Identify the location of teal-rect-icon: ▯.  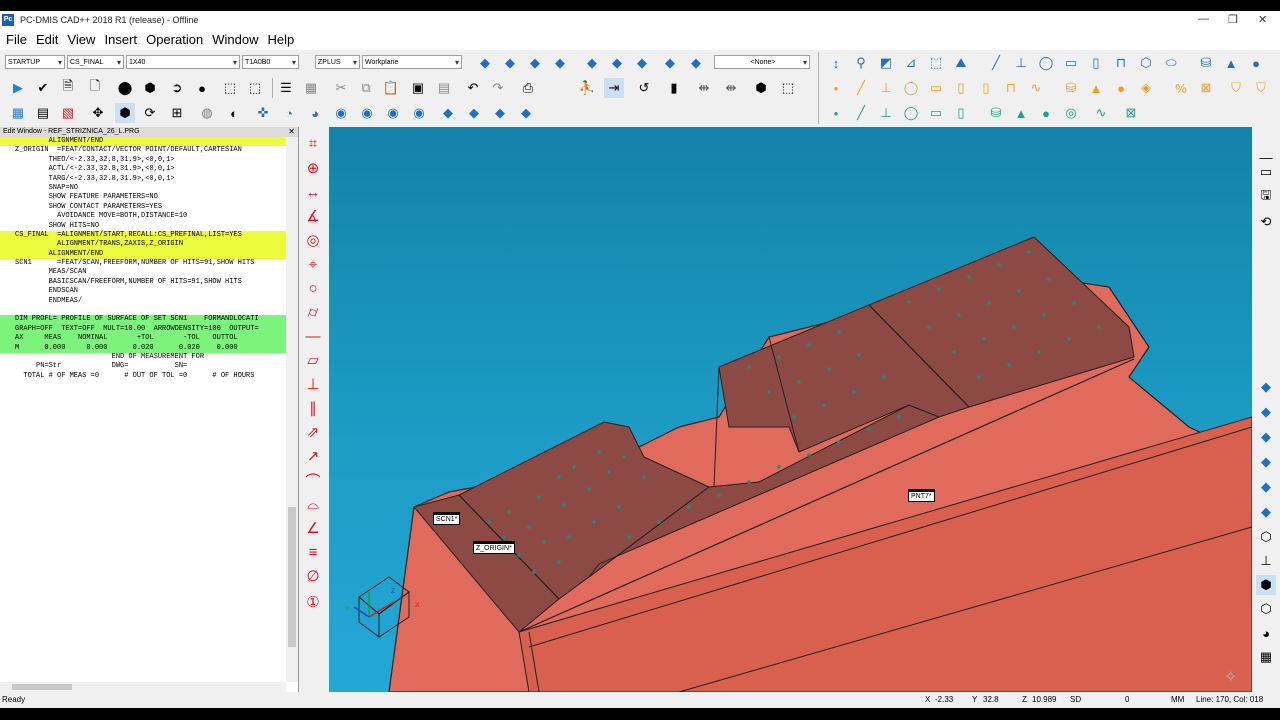
(961, 113).